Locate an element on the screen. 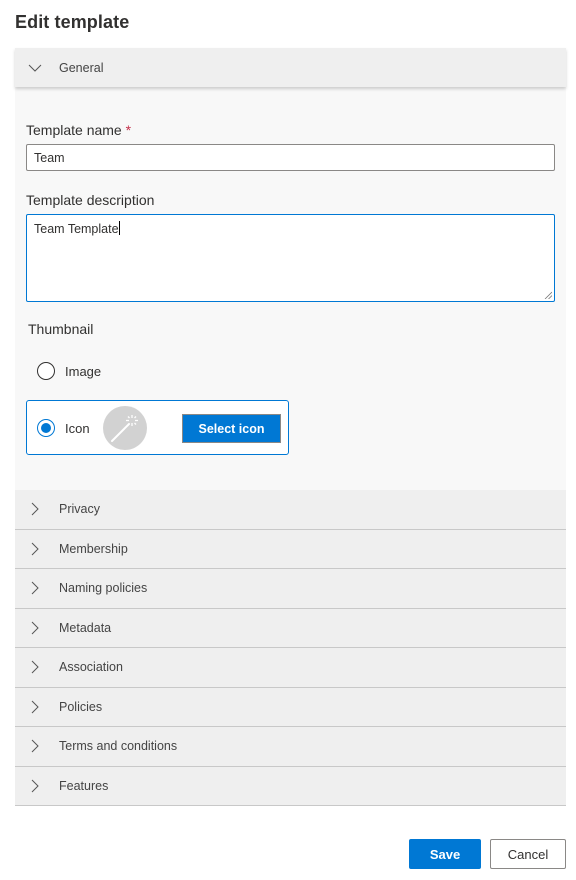  template-name-label-text: Template name is located at coordinates (74, 130).